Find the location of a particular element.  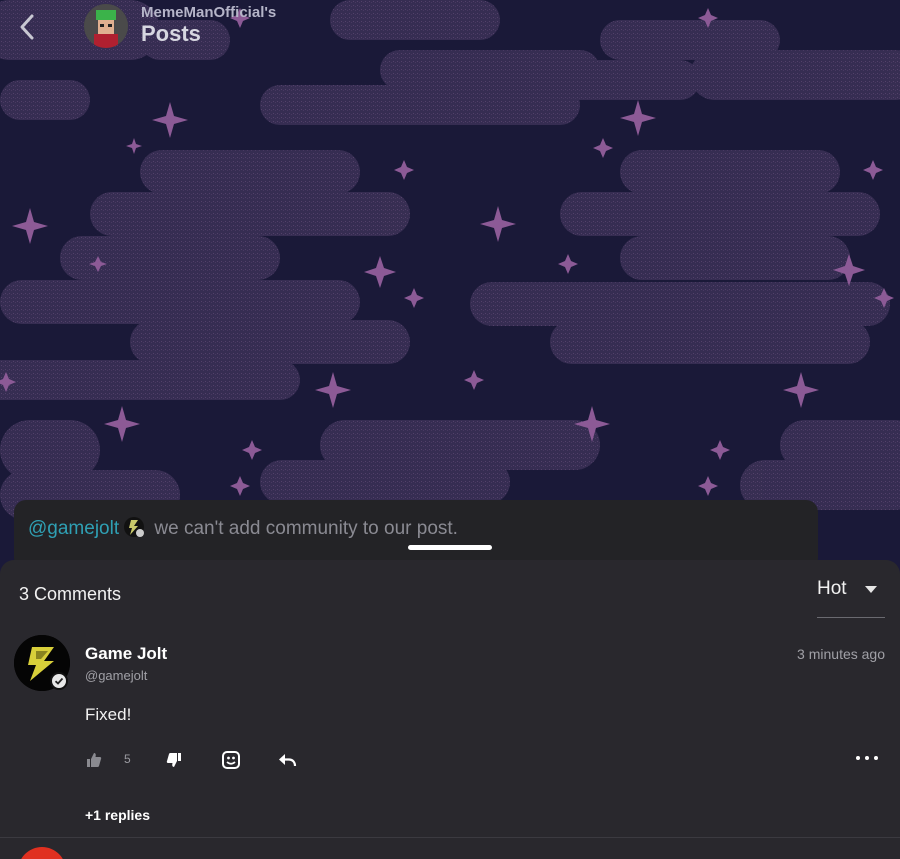

post-owner-name: MemeManOfficial's is located at coordinates (209, 12).